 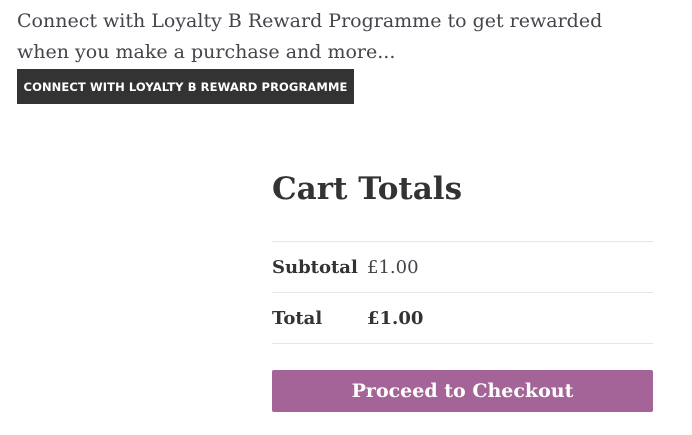 I want to click on subtotal-row: Subtotal £1.00, so click(x=462, y=267).